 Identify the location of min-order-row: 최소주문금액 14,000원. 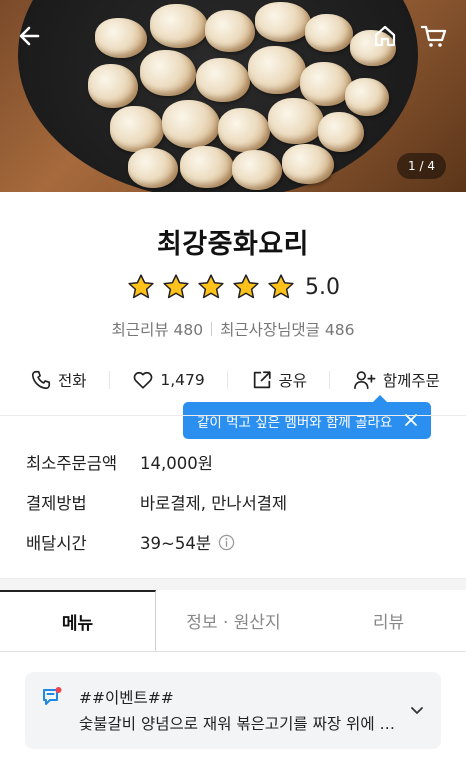
(119, 462).